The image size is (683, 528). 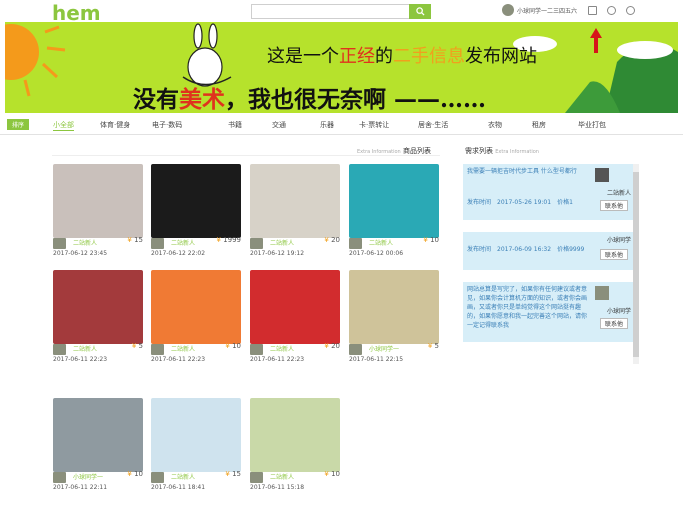 I want to click on user-name: 小球同学一二三四五六, so click(x=547, y=11).